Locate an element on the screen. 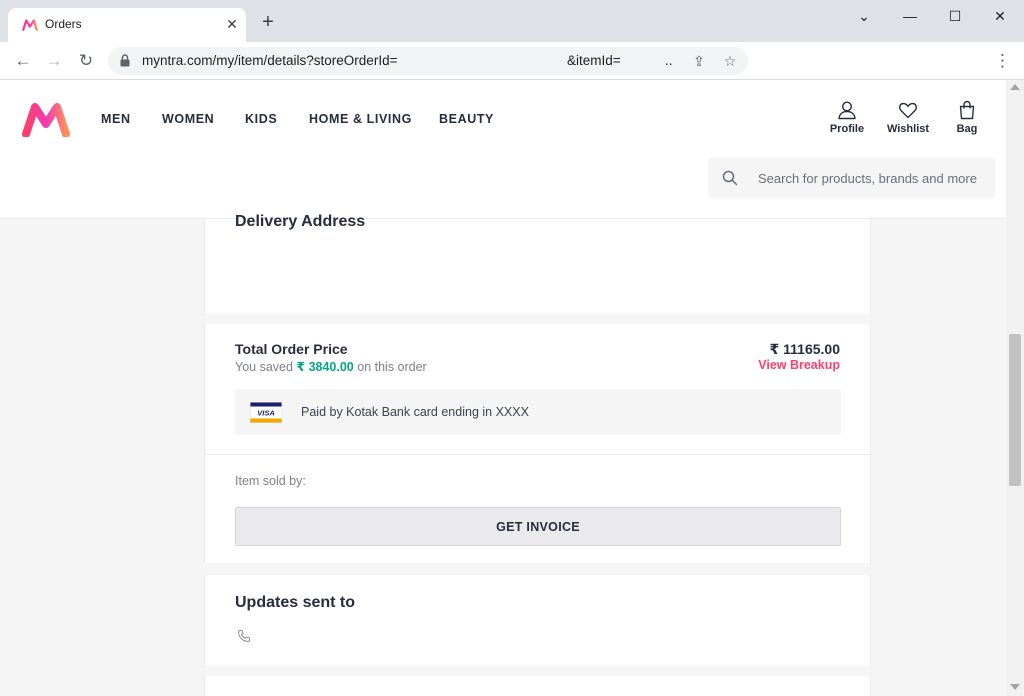 Image resolution: width=1024 pixels, height=696 pixels. nav-beauty: BEAUTY is located at coordinates (466, 119).